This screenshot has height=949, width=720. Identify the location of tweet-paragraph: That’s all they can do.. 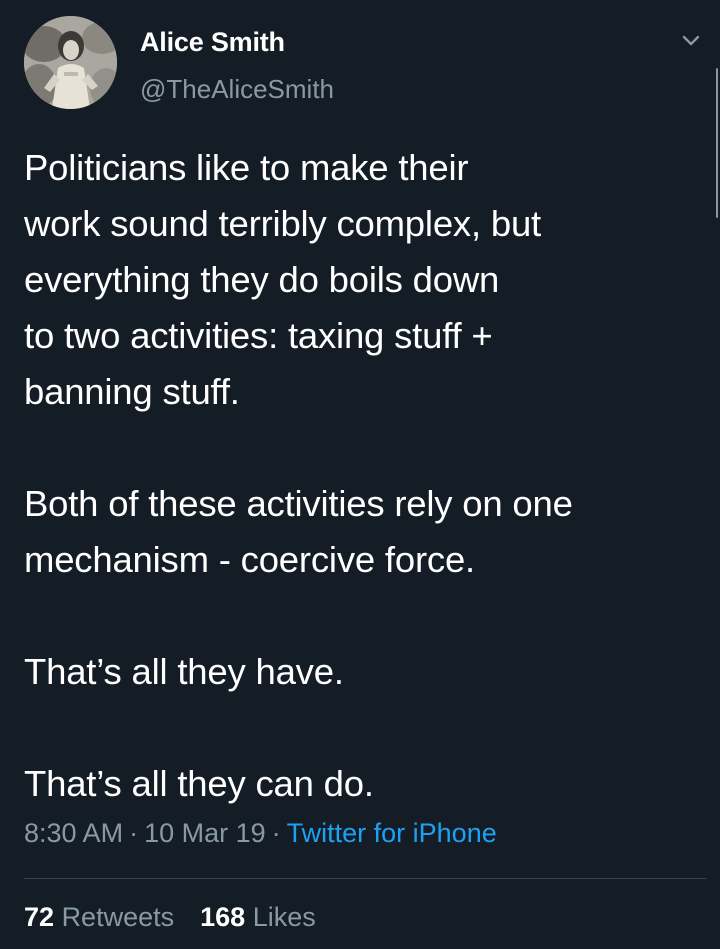
(369, 784).